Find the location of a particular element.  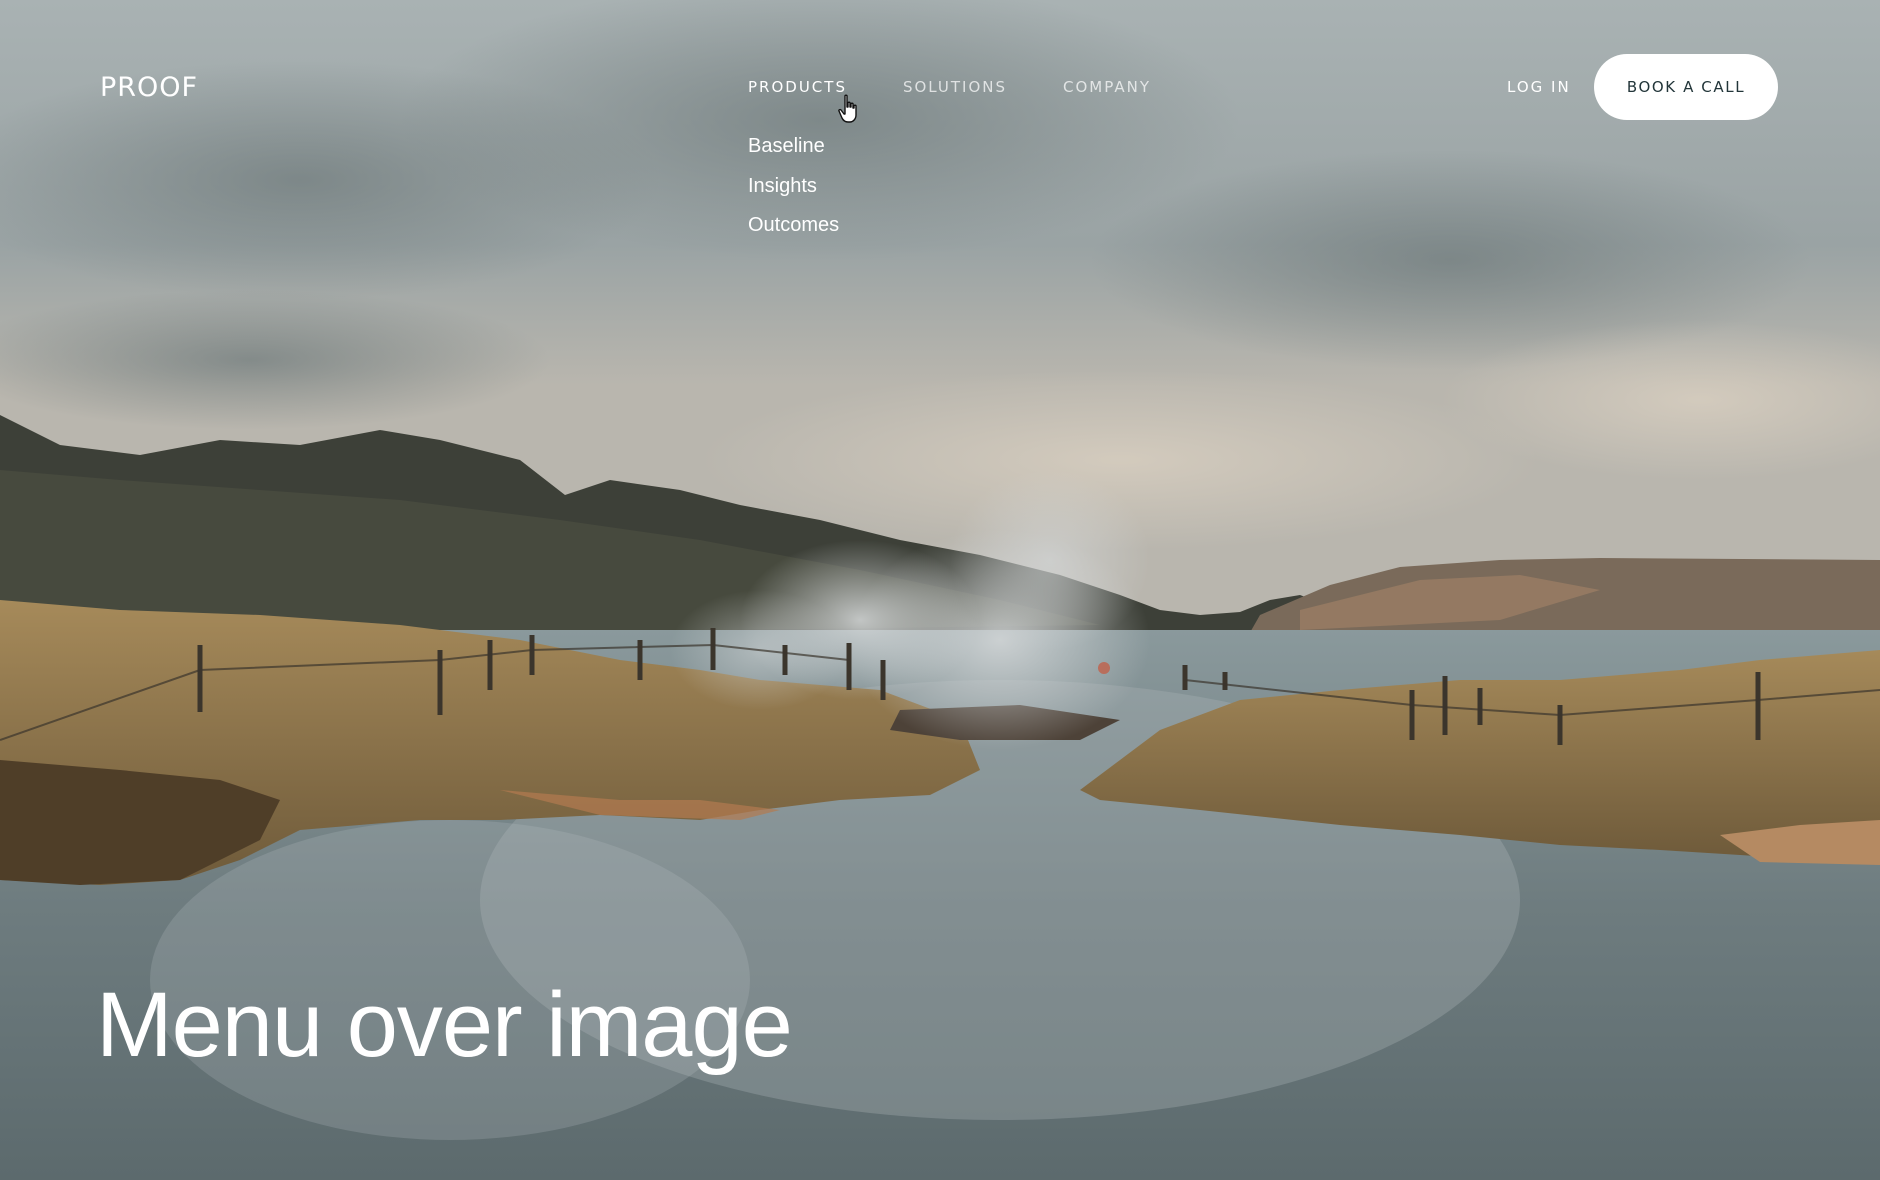

main-menu: PRODUCTS SOLUTIONS COMPANY is located at coordinates (949, 87).